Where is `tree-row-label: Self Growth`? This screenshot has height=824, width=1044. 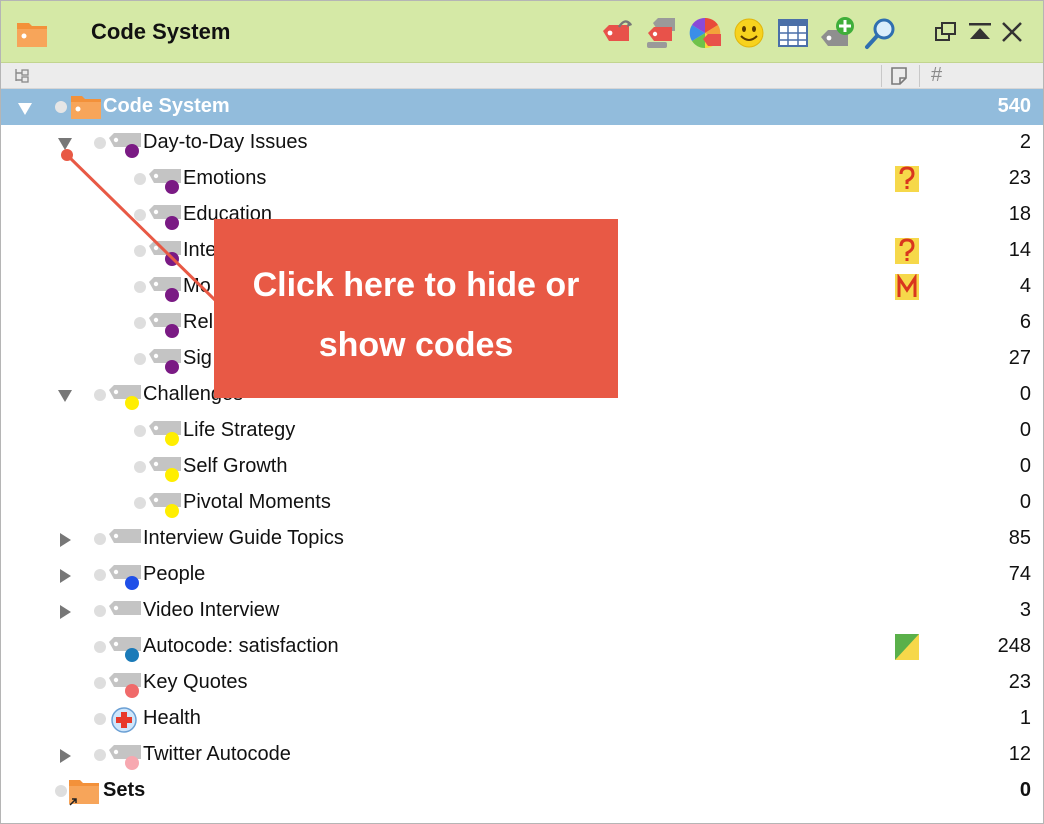 tree-row-label: Self Growth is located at coordinates (235, 466).